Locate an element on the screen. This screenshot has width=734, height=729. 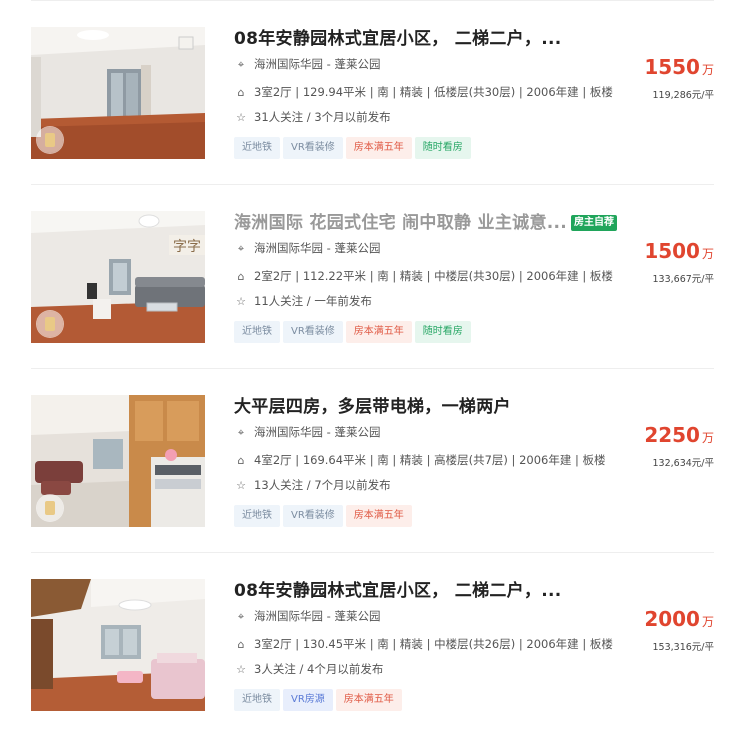
tag: VR房源 is located at coordinates (308, 700).